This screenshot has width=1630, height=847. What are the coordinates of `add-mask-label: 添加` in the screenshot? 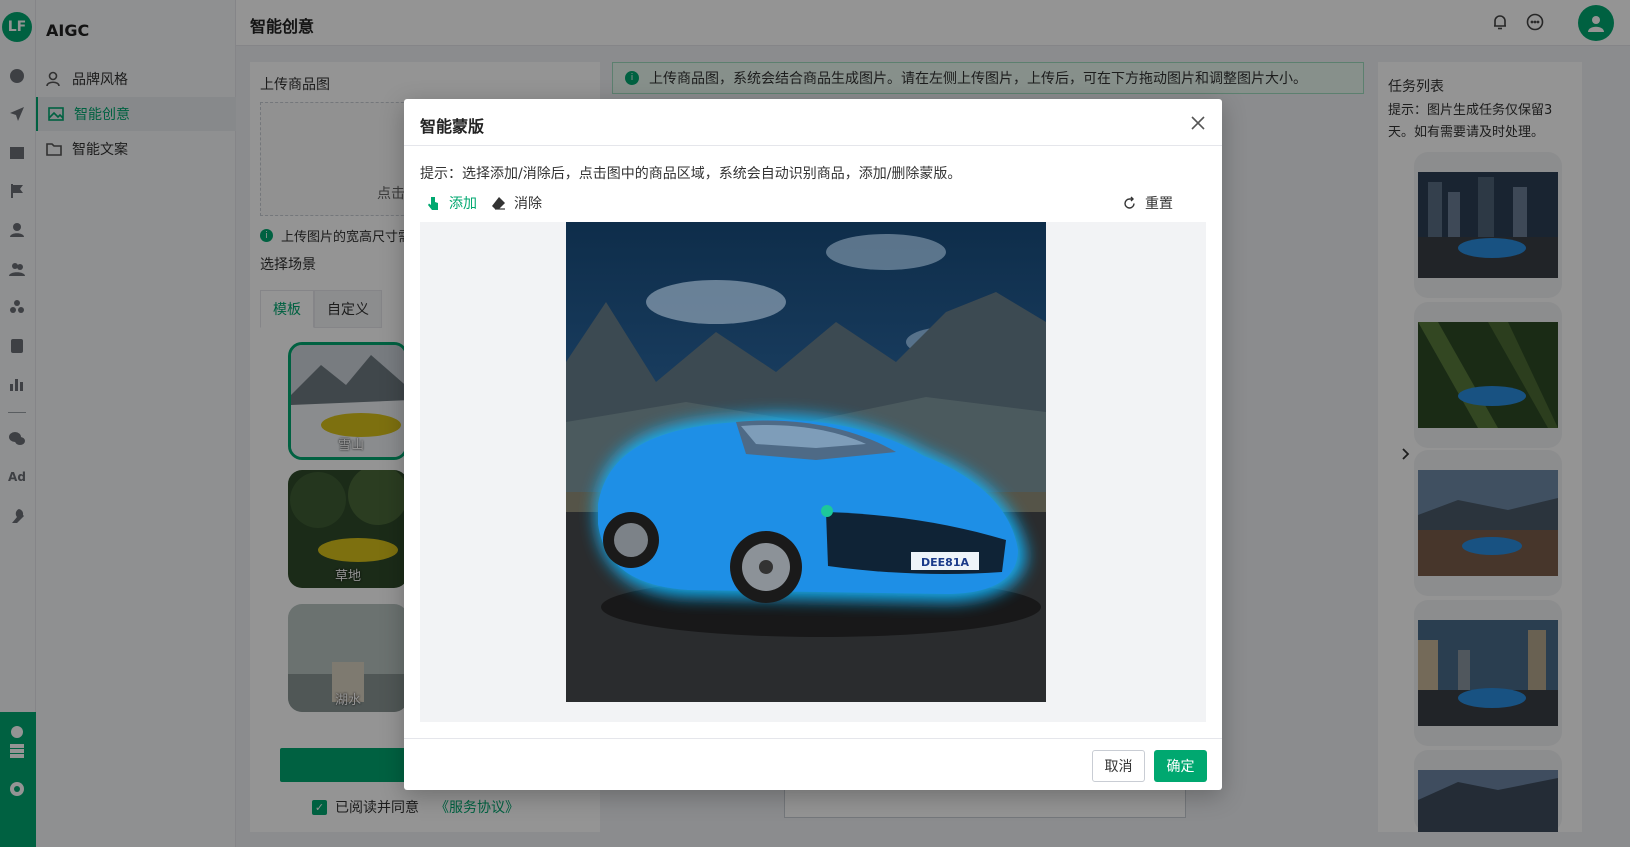 It's located at (463, 204).